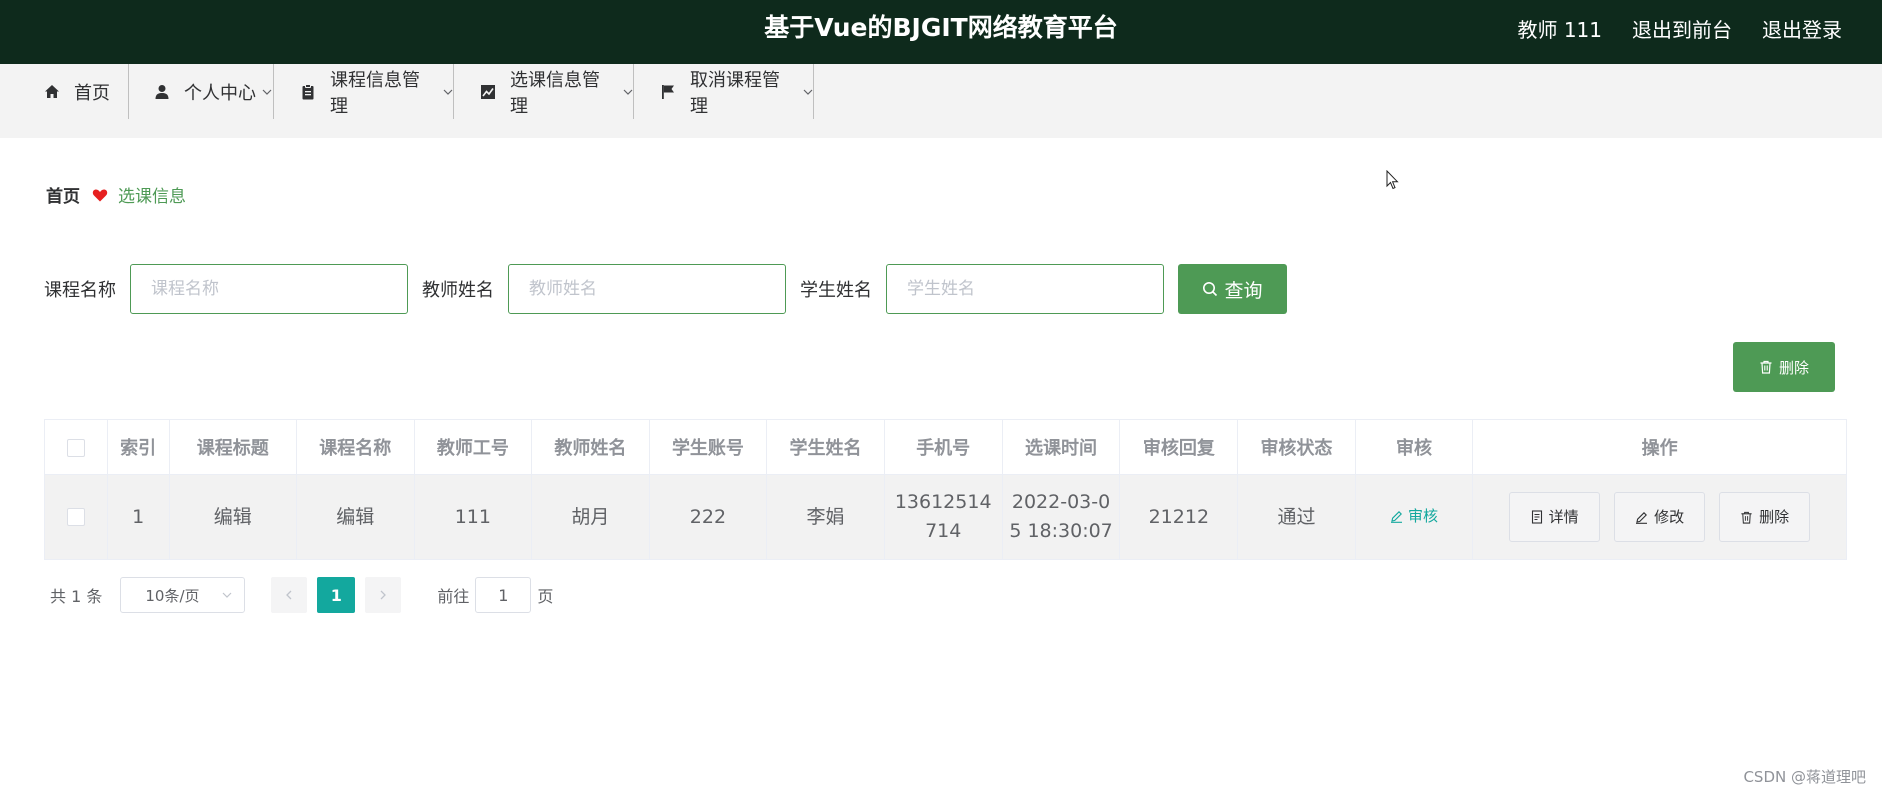  What do you see at coordinates (172, 595) in the screenshot?
I see `page-size-value: 10条/页` at bounding box center [172, 595].